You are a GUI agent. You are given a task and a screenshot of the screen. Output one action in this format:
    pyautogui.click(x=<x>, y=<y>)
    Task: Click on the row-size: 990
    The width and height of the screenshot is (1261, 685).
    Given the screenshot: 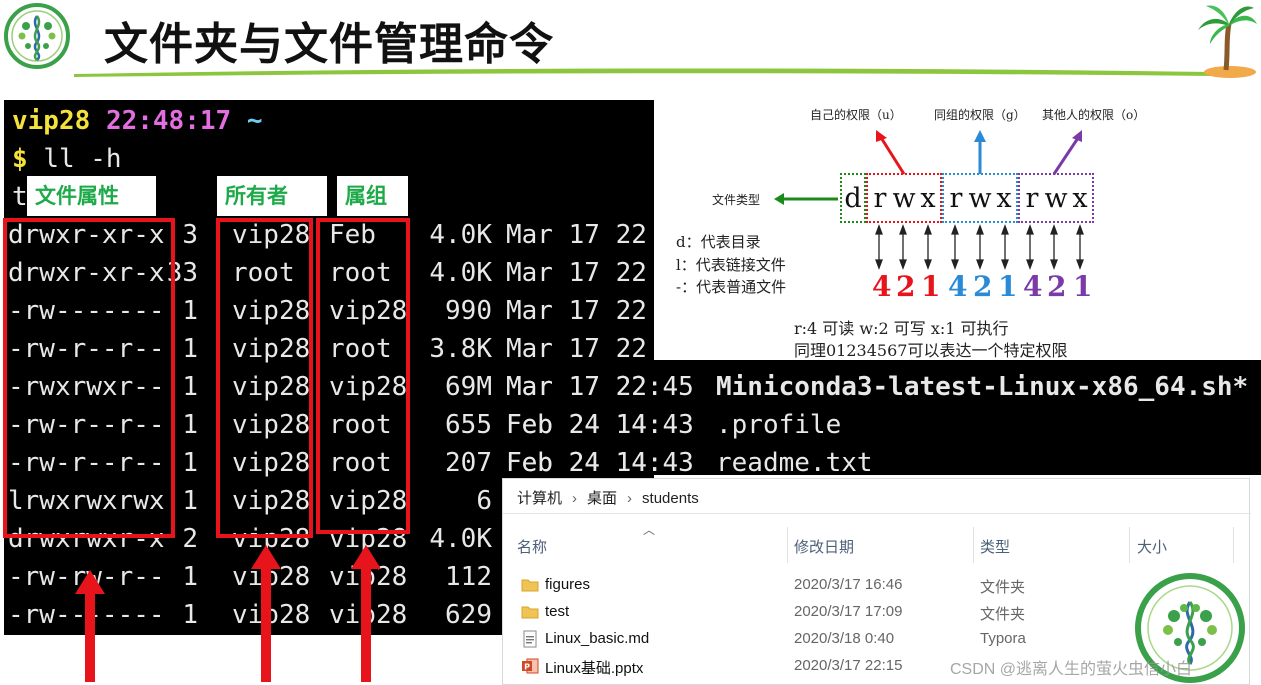 What is the action you would take?
    pyautogui.click(x=468, y=311)
    